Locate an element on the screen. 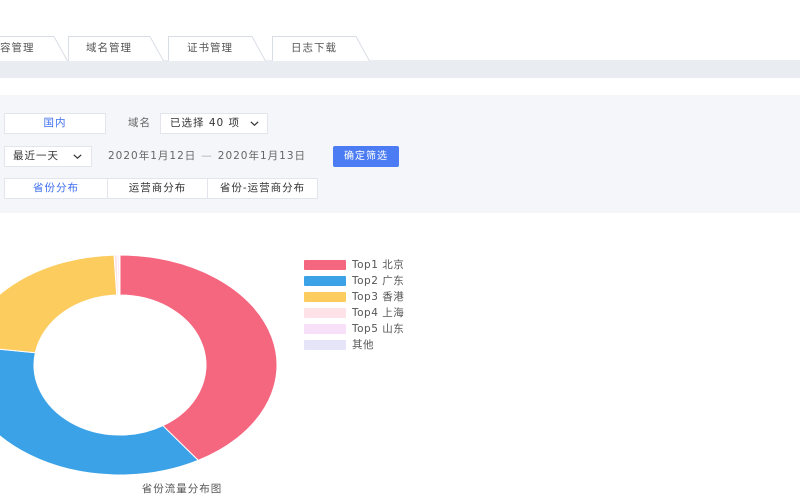 The width and height of the screenshot is (800, 500). legend-item-top1: Top1 北京 is located at coordinates (374, 265).